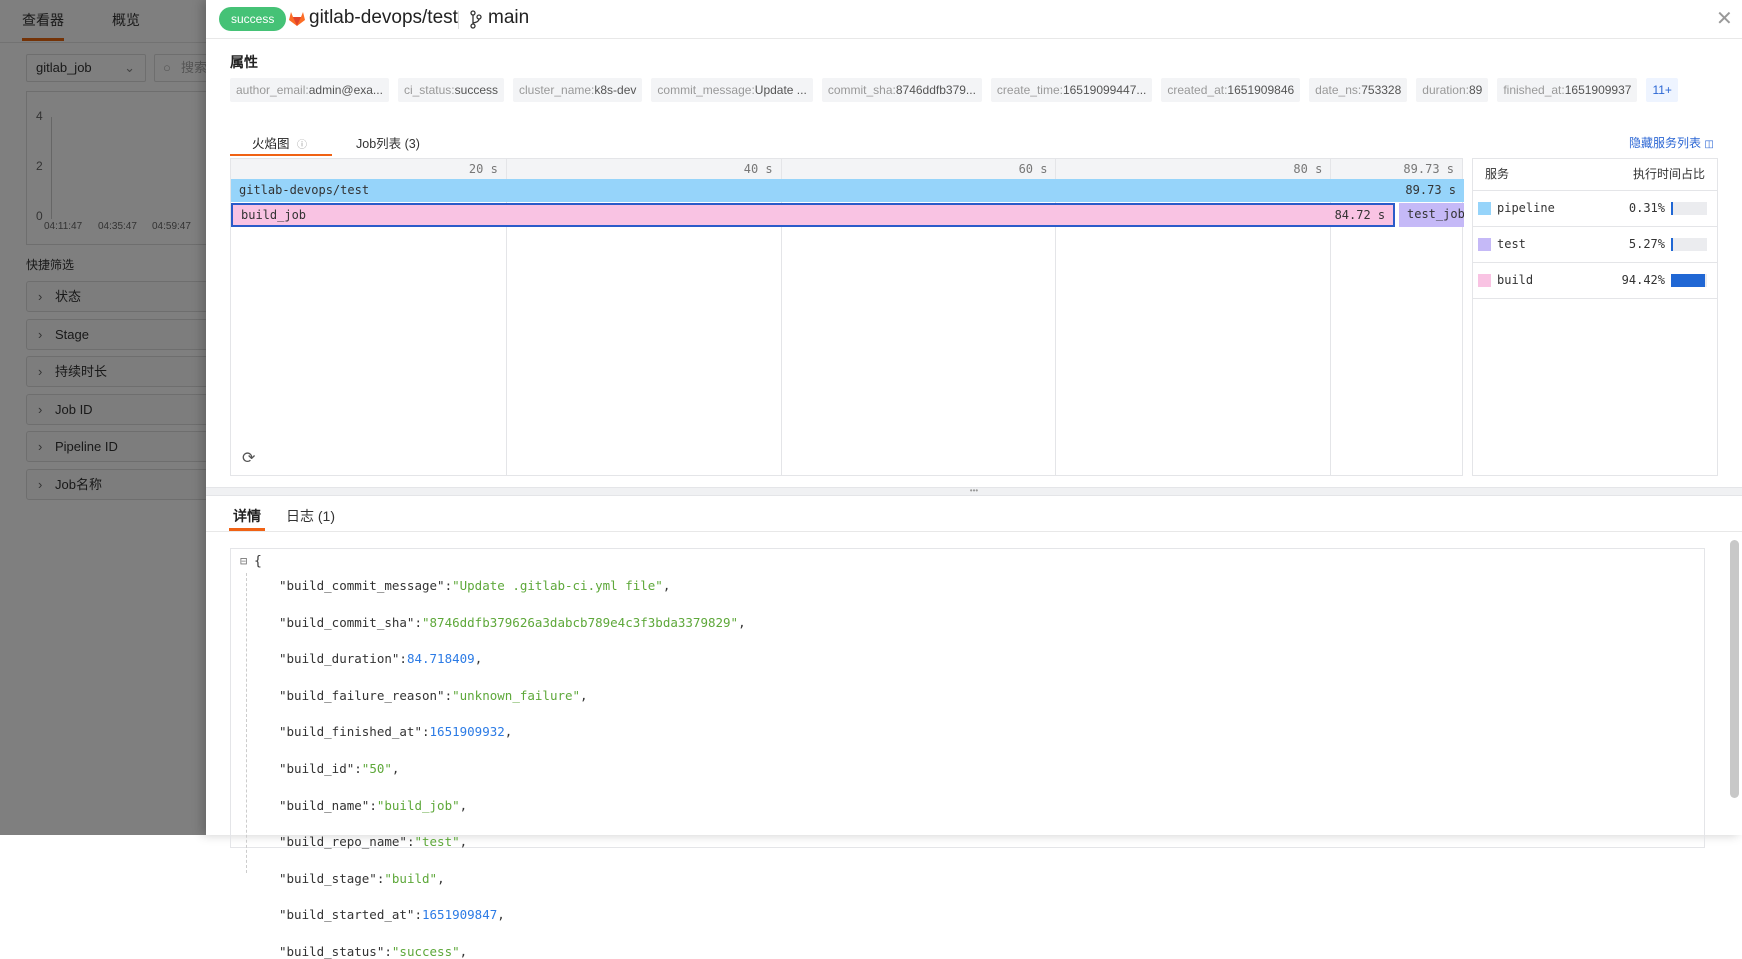 The image size is (1742, 959). I want to click on repo-name: gitlab-devops/test, so click(383, 17).